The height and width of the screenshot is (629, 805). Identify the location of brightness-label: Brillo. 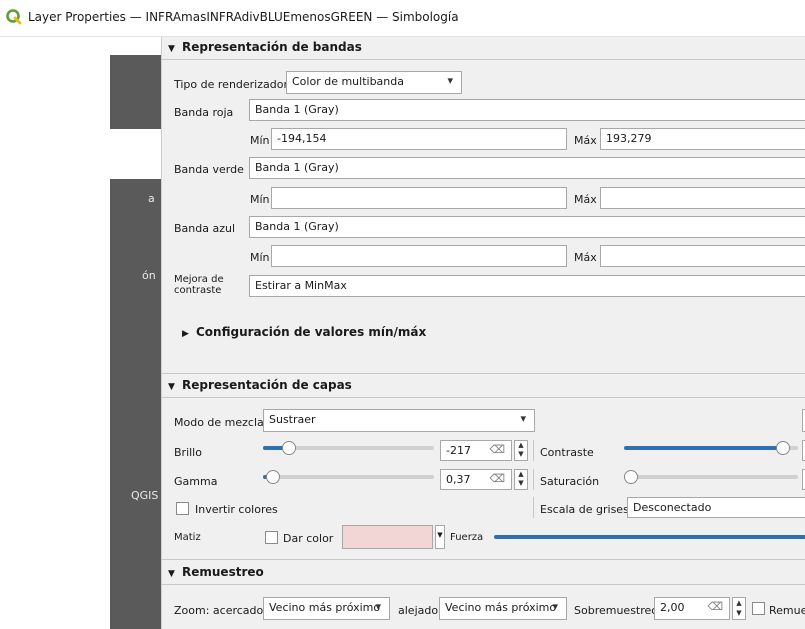
(188, 452).